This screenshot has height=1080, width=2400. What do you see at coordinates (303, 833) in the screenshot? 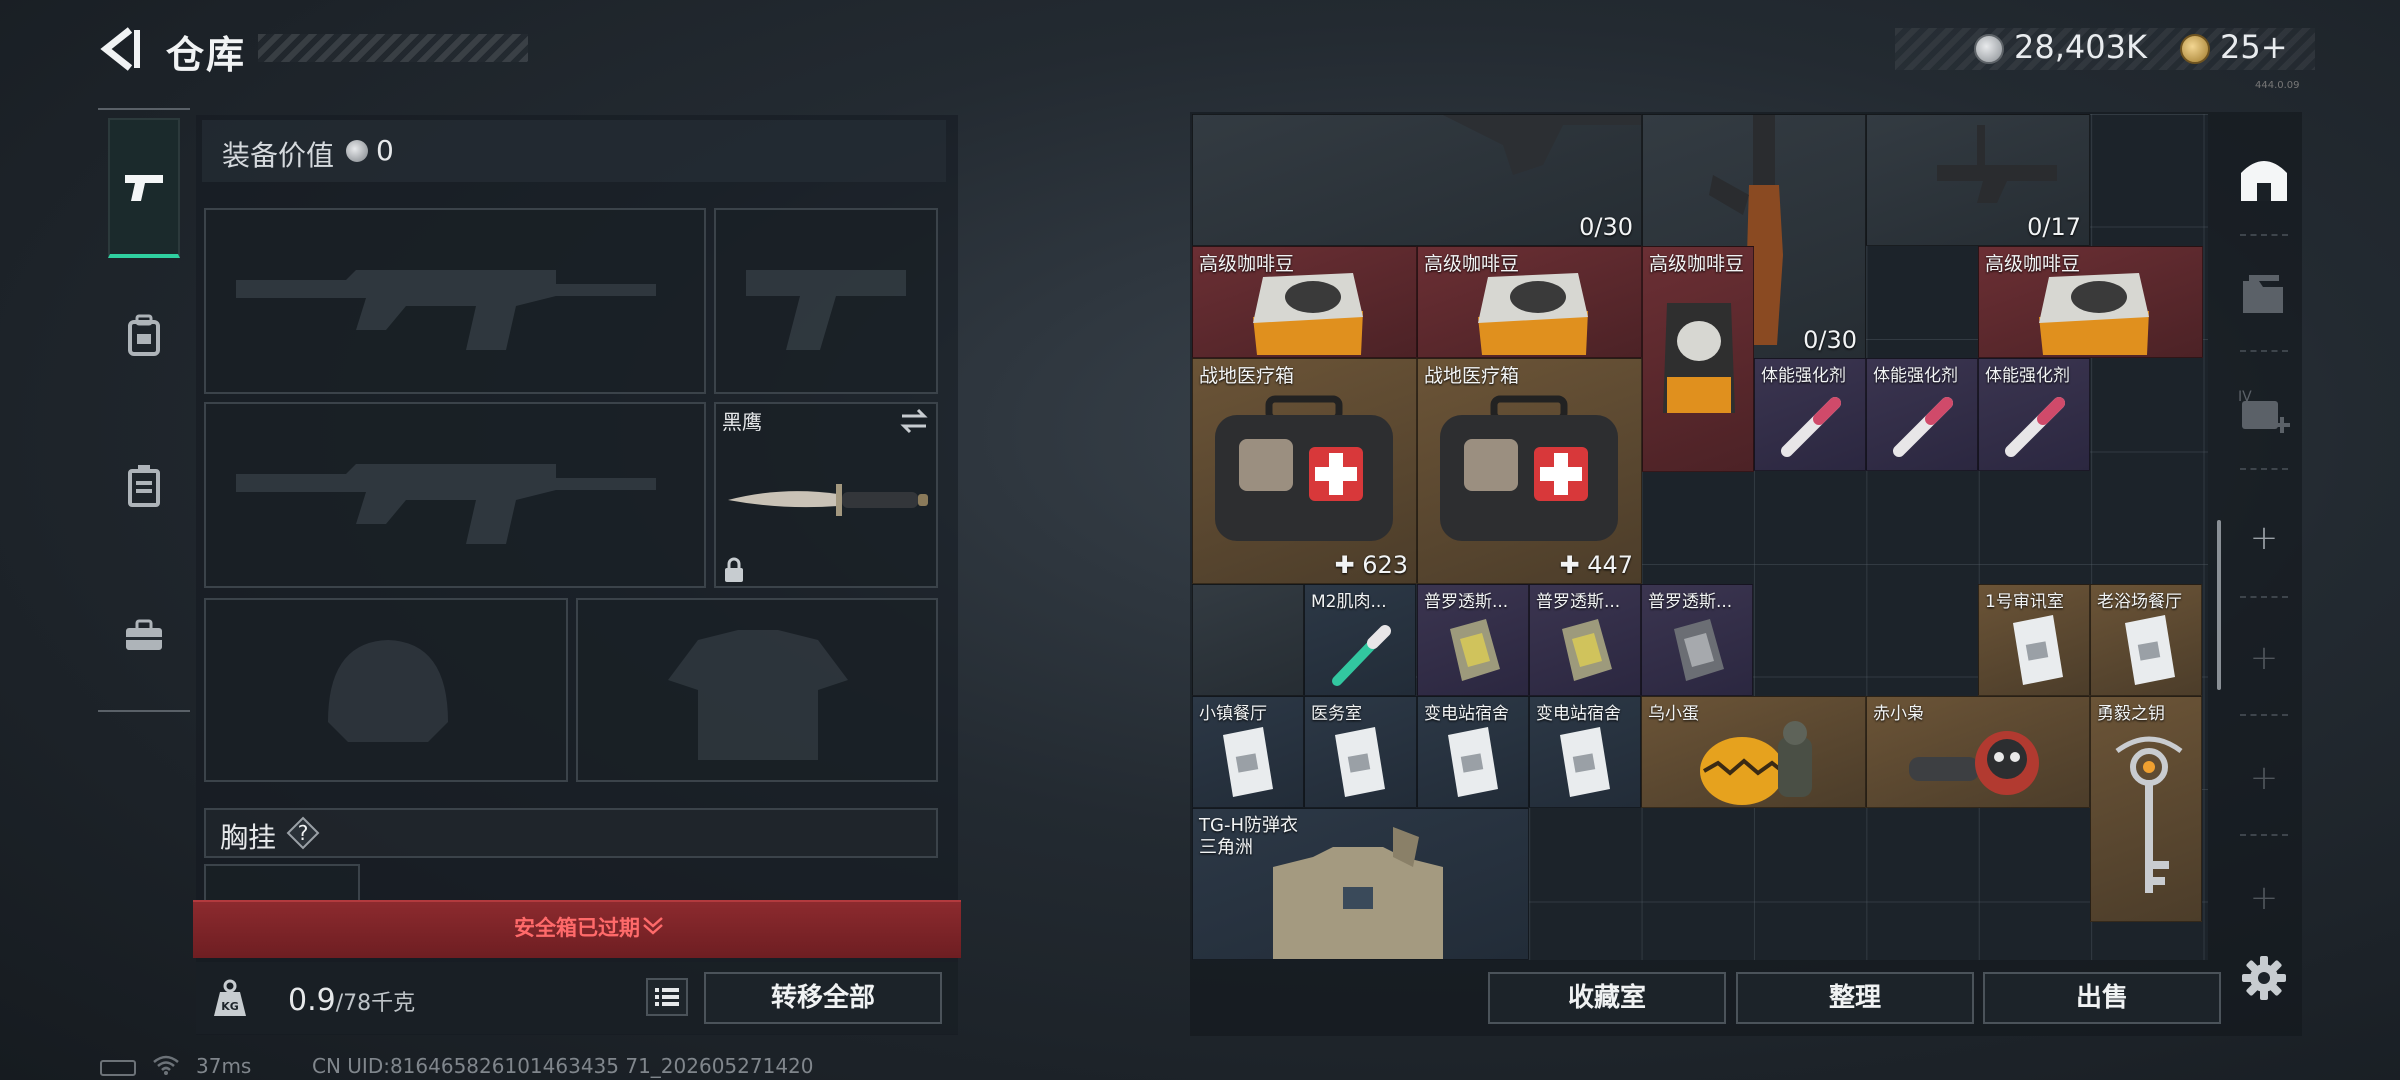
I see `help-icon: ?` at bounding box center [303, 833].